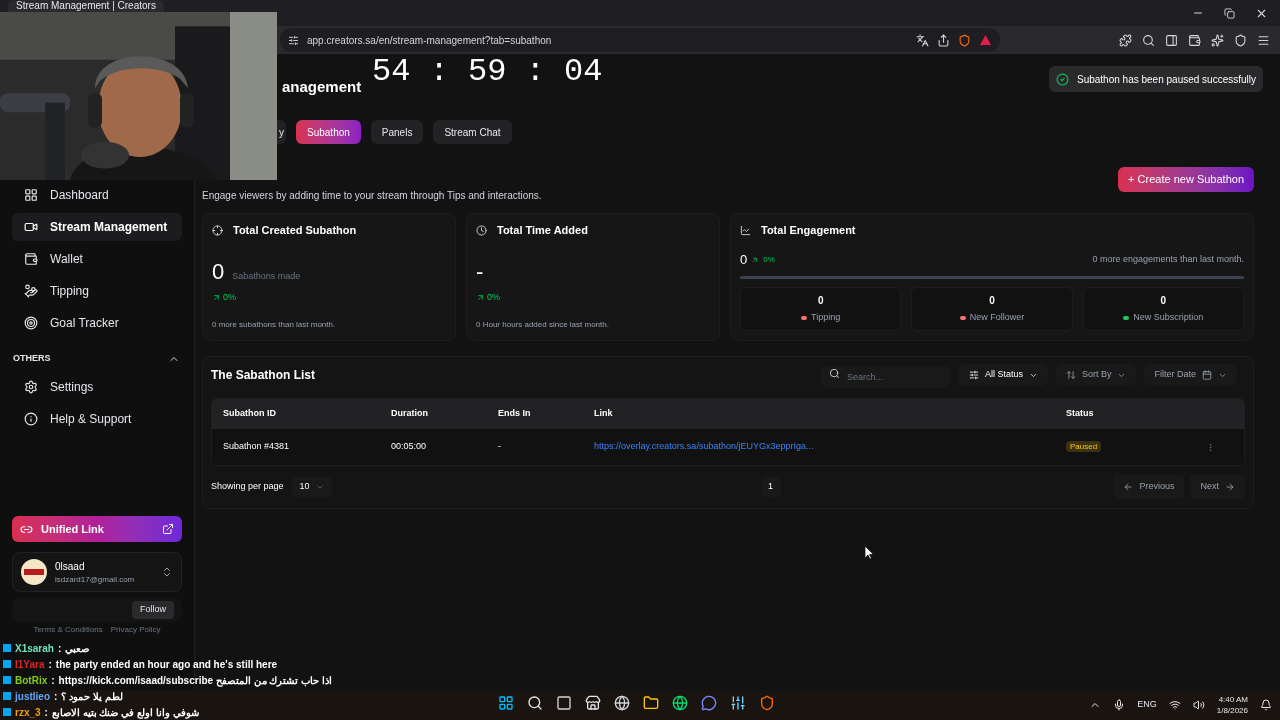 This screenshot has width=1280, height=720. Describe the element at coordinates (985, 40) in the screenshot. I see `triangle-icon` at that location.